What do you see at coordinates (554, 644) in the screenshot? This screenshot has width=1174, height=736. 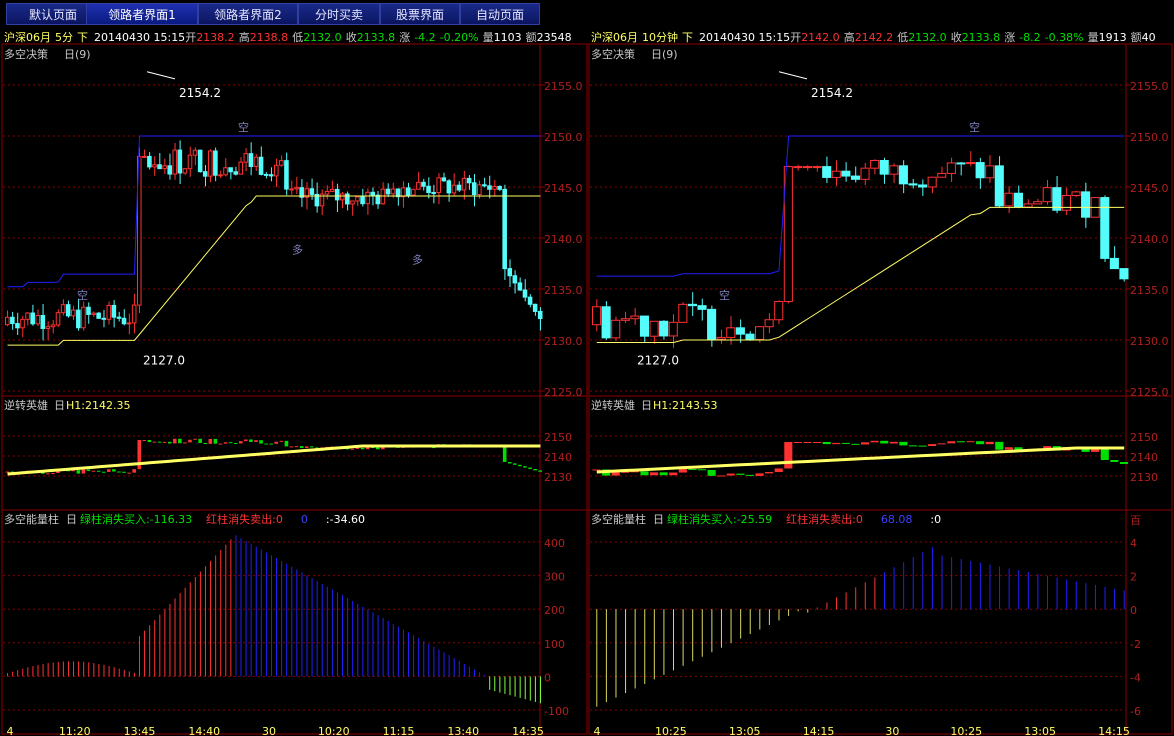 I see `y-tick-label: 100` at bounding box center [554, 644].